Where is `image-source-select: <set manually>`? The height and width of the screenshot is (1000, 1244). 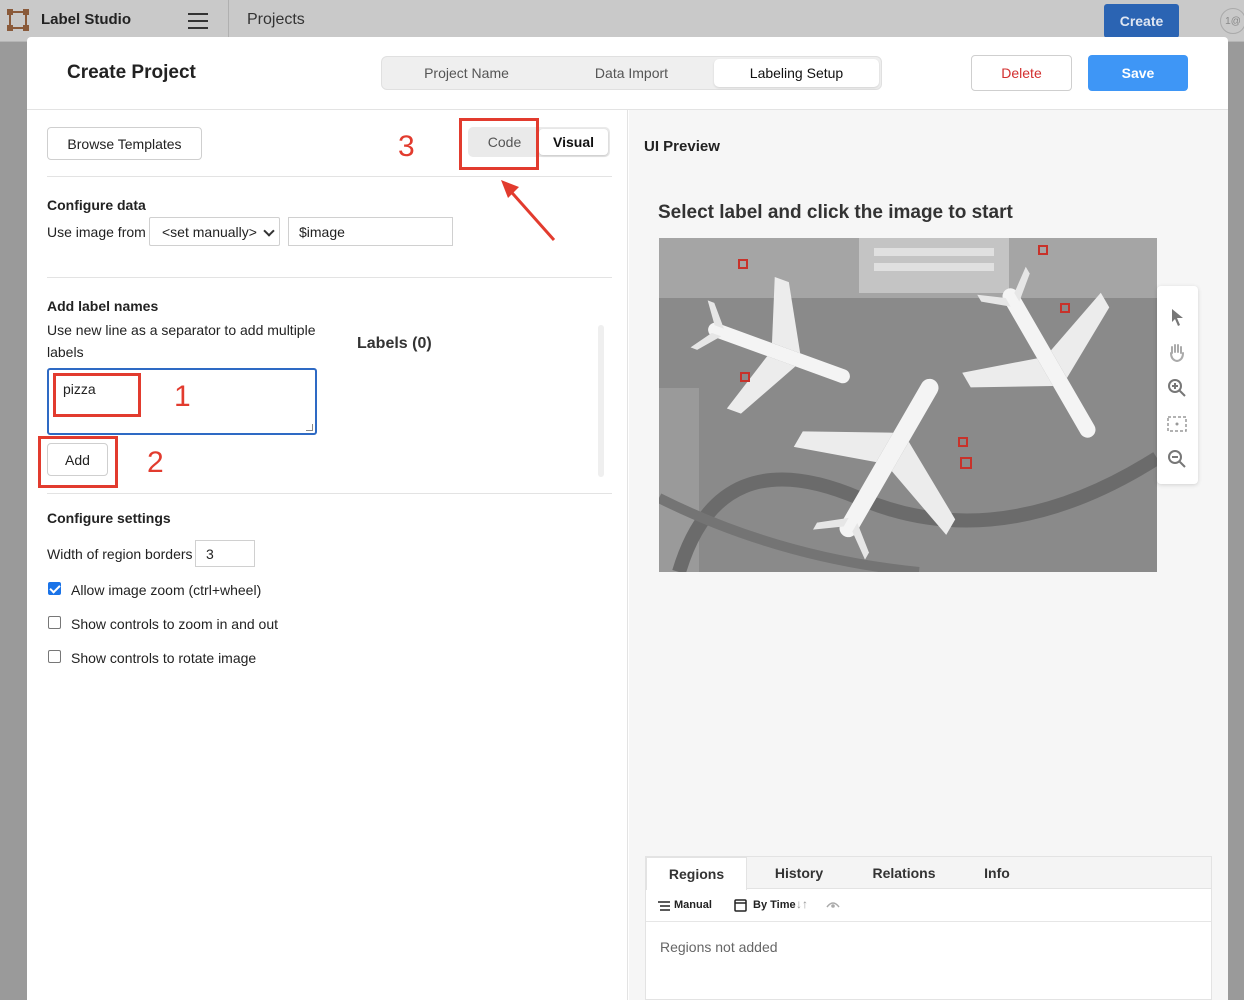 image-source-select: <set manually> is located at coordinates (214, 231).